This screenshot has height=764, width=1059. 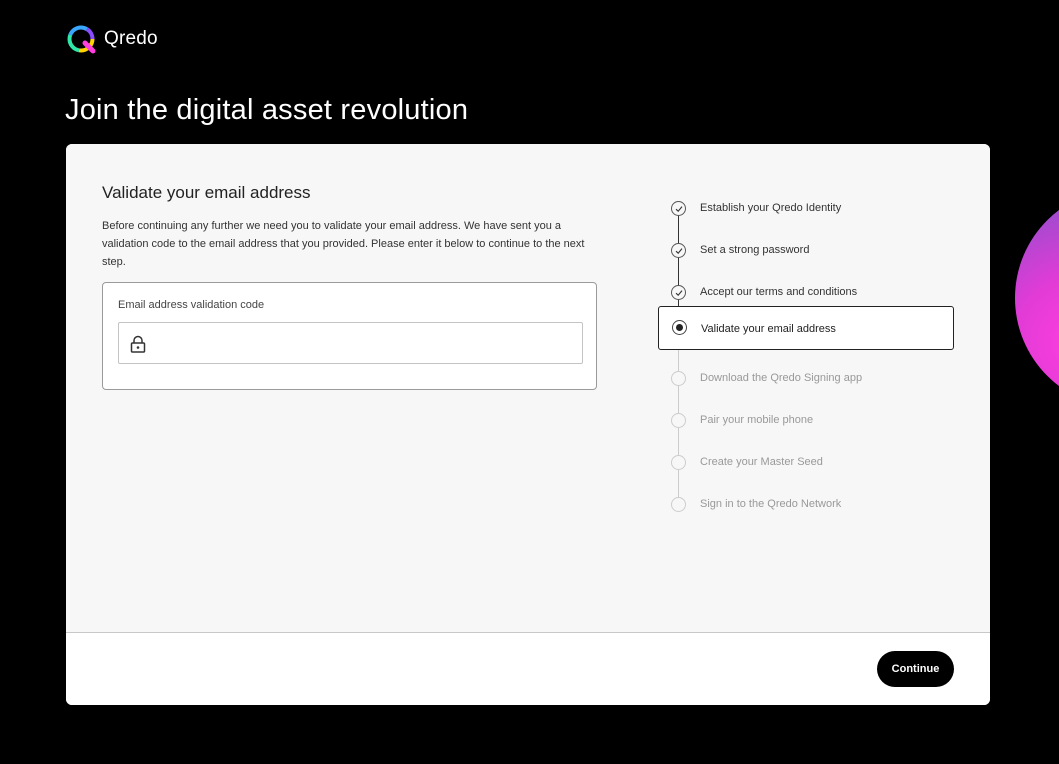 I want to click on step-label: Establish your Qredo Identity, so click(x=771, y=208).